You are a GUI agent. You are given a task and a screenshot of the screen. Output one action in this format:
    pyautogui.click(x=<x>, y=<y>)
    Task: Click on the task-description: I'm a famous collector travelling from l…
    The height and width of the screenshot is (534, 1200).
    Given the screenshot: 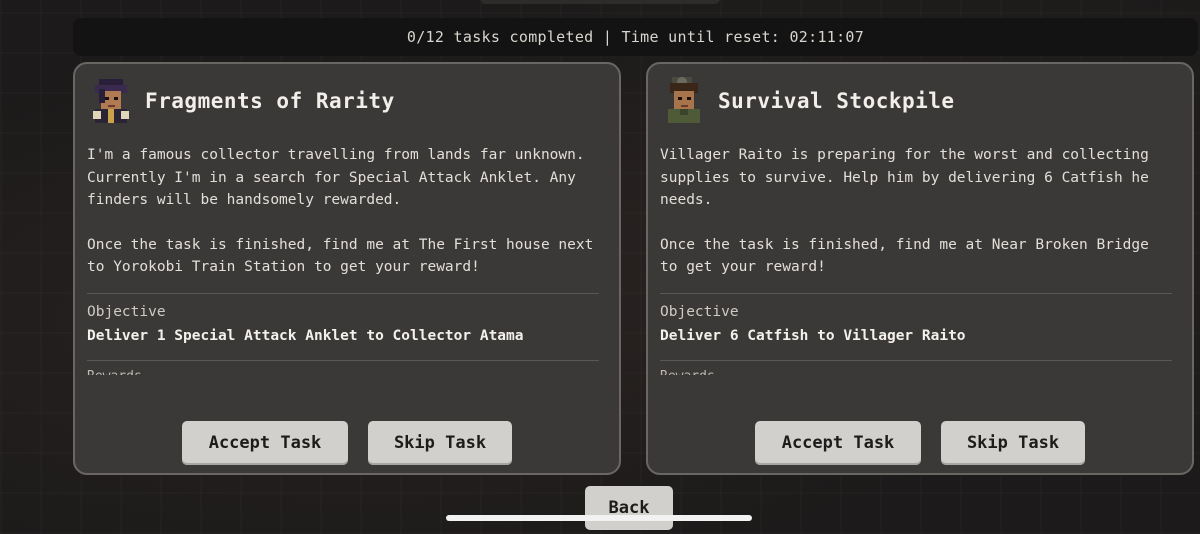 What is the action you would take?
    pyautogui.click(x=336, y=177)
    